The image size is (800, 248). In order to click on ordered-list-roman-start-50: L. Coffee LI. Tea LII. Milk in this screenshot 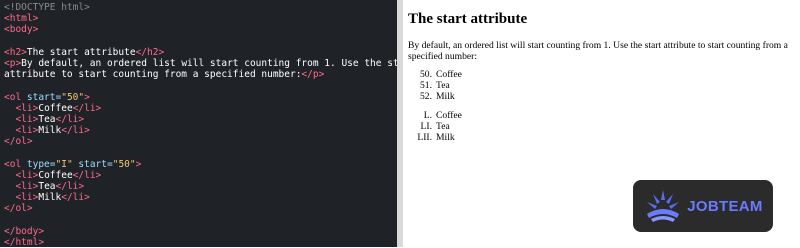, I will do `click(602, 126)`.